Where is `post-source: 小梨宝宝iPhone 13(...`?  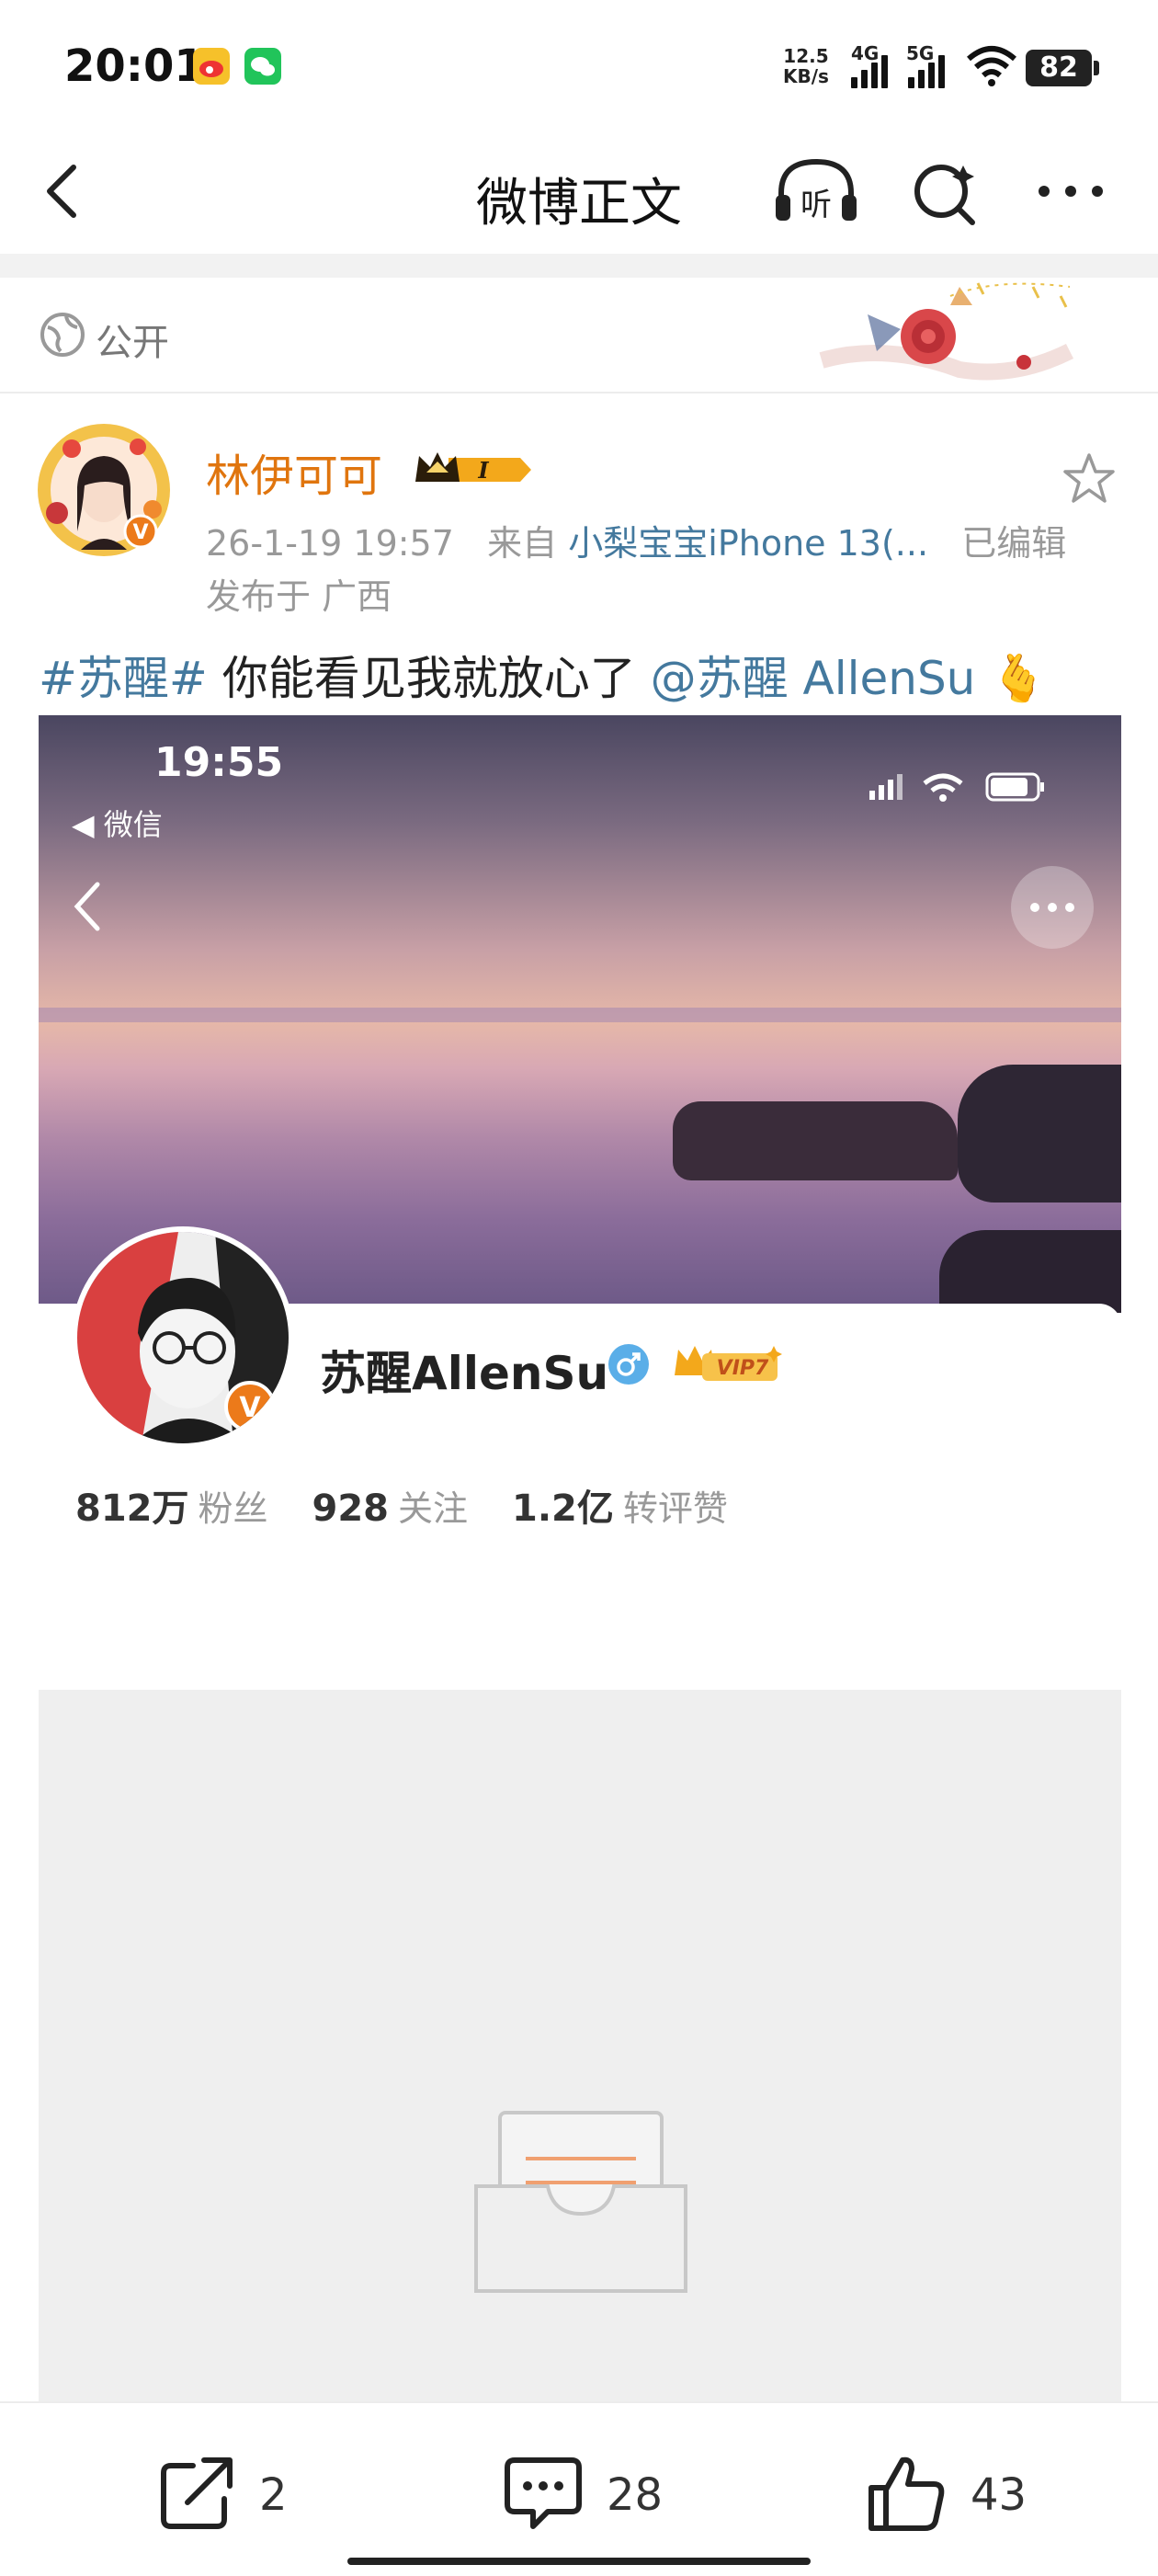
post-source: 小梨宝宝iPhone 13(... is located at coordinates (748, 543).